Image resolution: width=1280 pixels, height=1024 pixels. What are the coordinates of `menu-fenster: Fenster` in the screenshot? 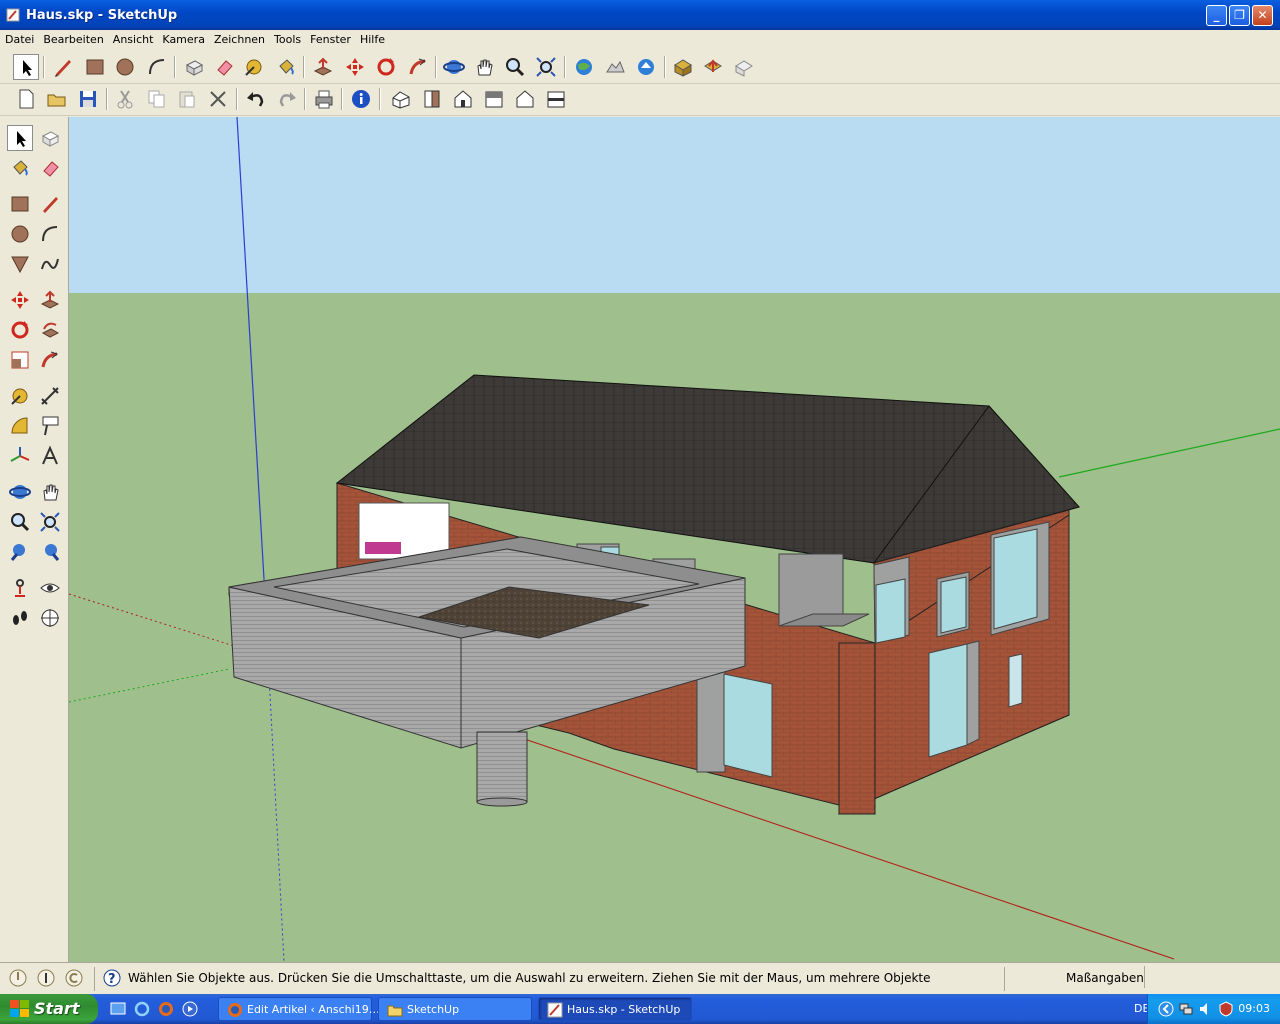 It's located at (330, 38).